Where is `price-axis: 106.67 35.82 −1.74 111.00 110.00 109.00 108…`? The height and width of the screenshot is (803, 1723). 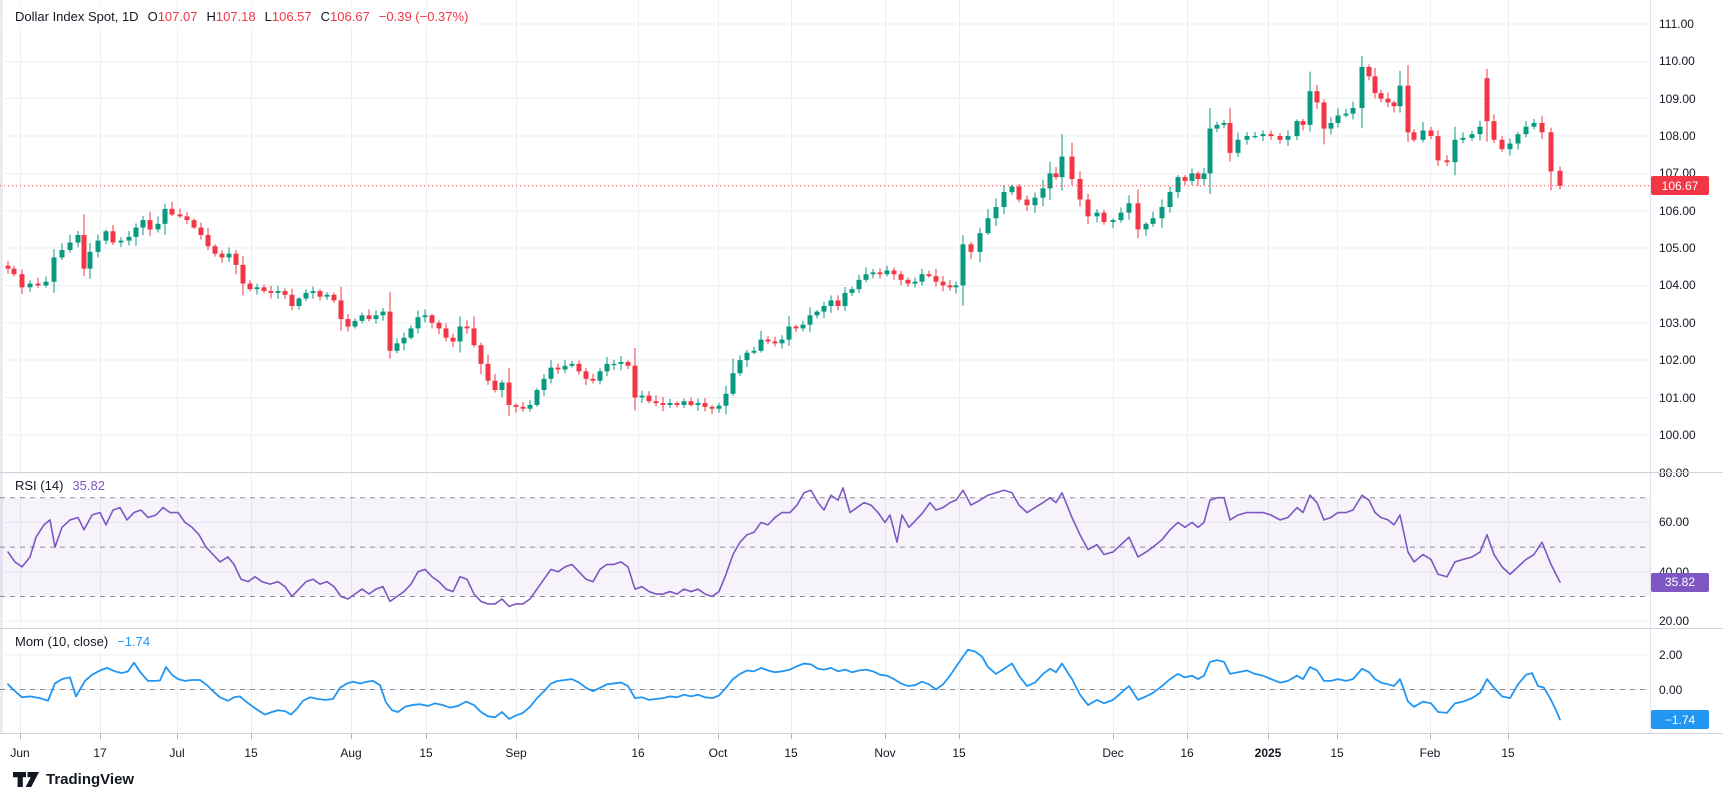
price-axis: 106.67 35.82 −1.74 111.00 110.00 109.00 108… is located at coordinates (1686, 366).